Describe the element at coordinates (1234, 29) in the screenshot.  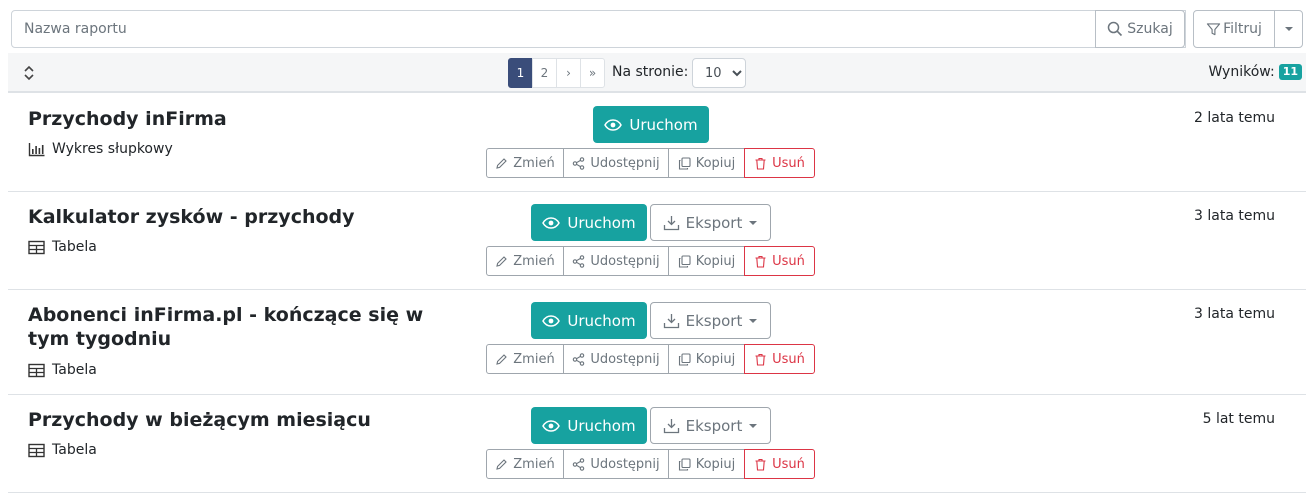
I see `filter-button: Filtruj` at that location.